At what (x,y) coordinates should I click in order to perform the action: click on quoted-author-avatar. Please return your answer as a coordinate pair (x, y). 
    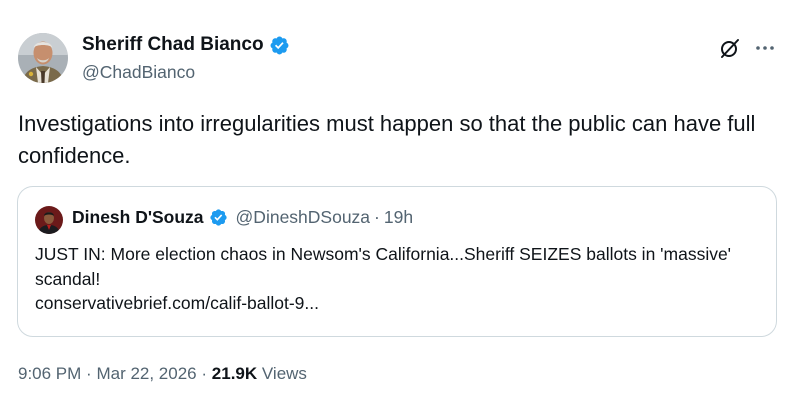
    Looking at the image, I should click on (49, 220).